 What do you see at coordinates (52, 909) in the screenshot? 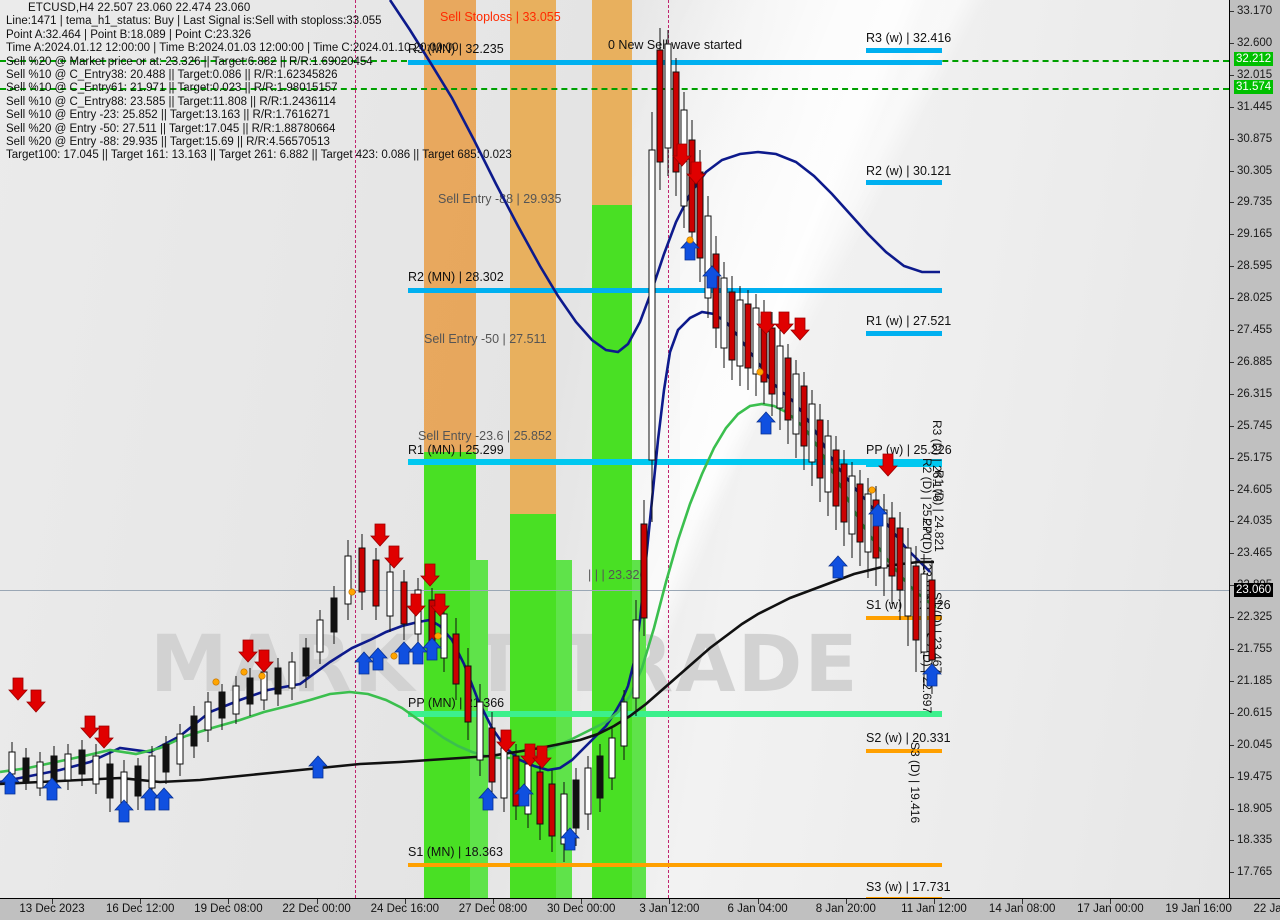
I see `time-tick-label: 13 Dec 2023` at bounding box center [52, 909].